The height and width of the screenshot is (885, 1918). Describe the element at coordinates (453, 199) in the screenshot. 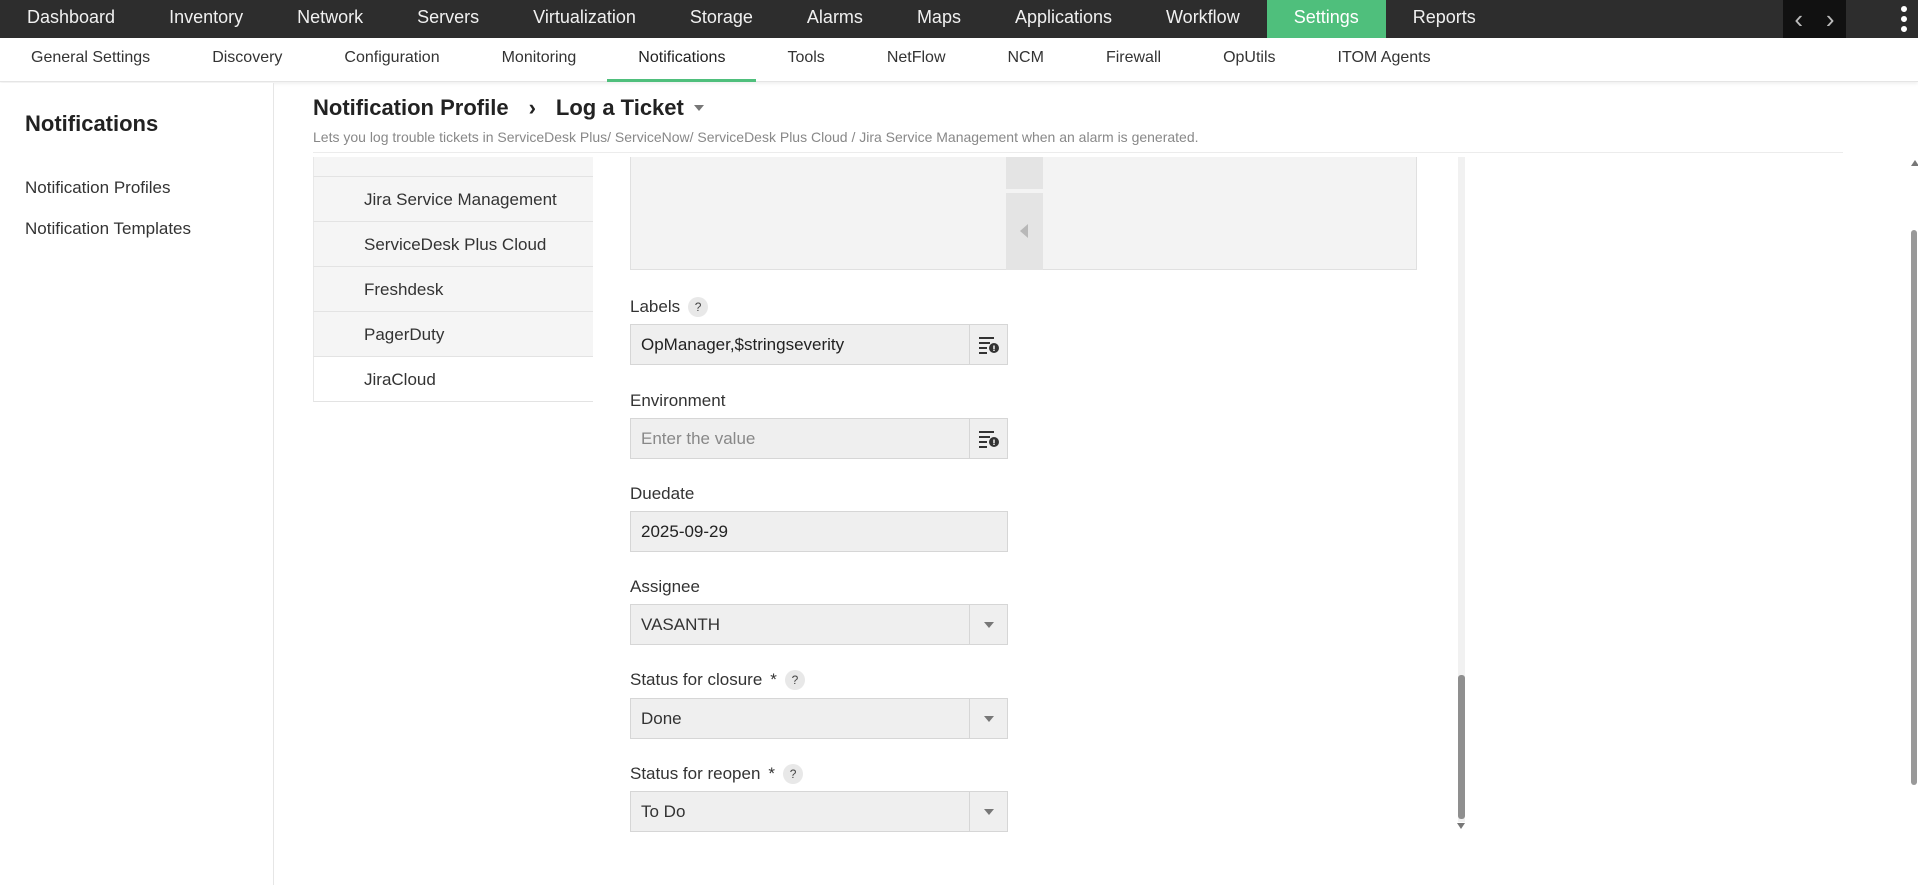

I see `list-item: Jira Service Management` at that location.